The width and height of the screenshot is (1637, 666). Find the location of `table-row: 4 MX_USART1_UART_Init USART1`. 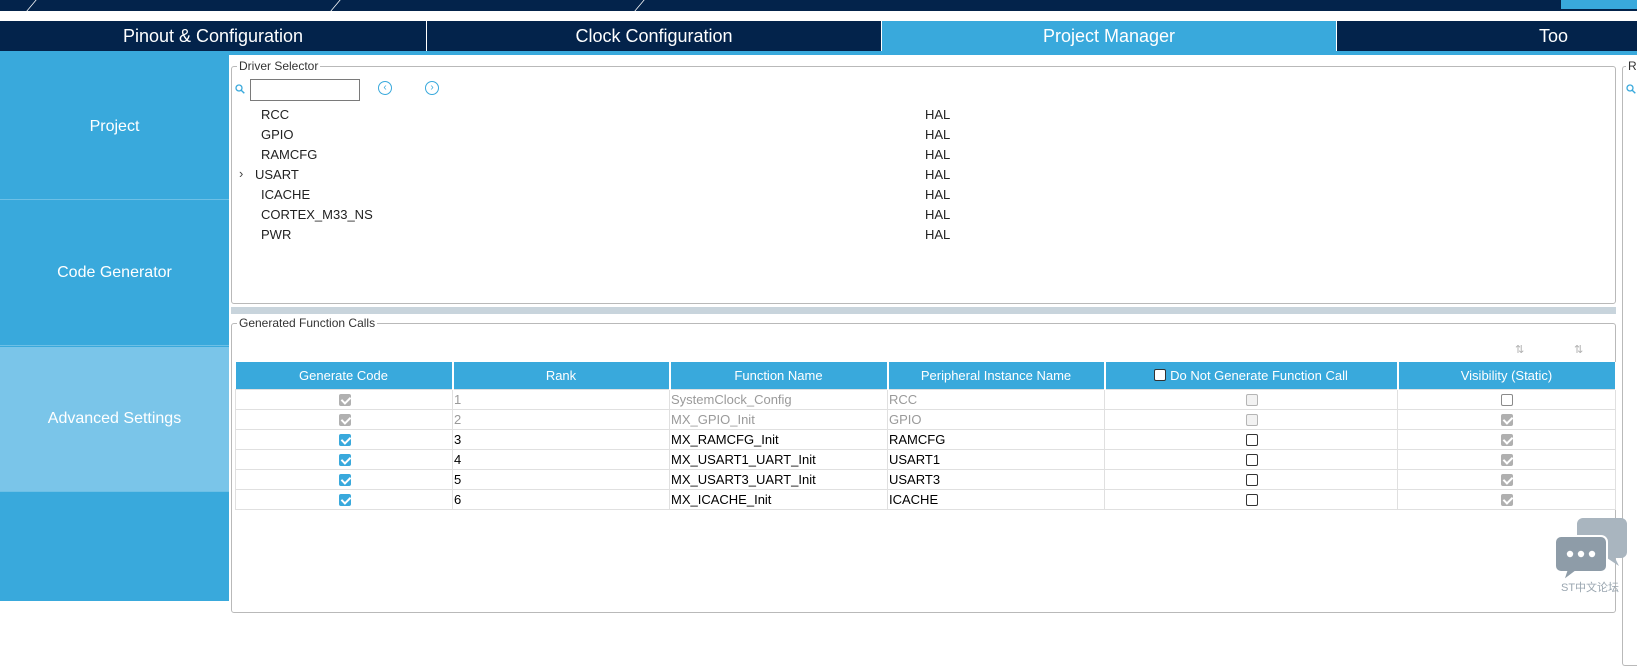

table-row: 4 MX_USART1_UART_Init USART1 is located at coordinates (925, 459).